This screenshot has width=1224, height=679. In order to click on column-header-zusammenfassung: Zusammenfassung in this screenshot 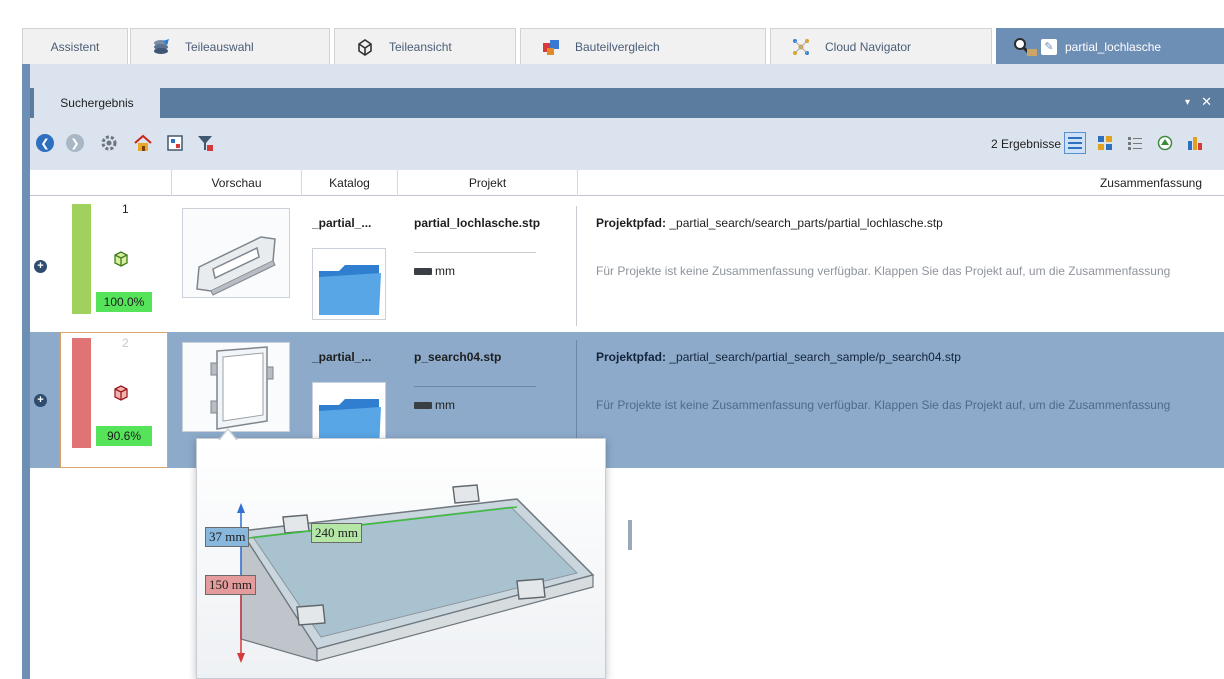, I will do `click(901, 183)`.